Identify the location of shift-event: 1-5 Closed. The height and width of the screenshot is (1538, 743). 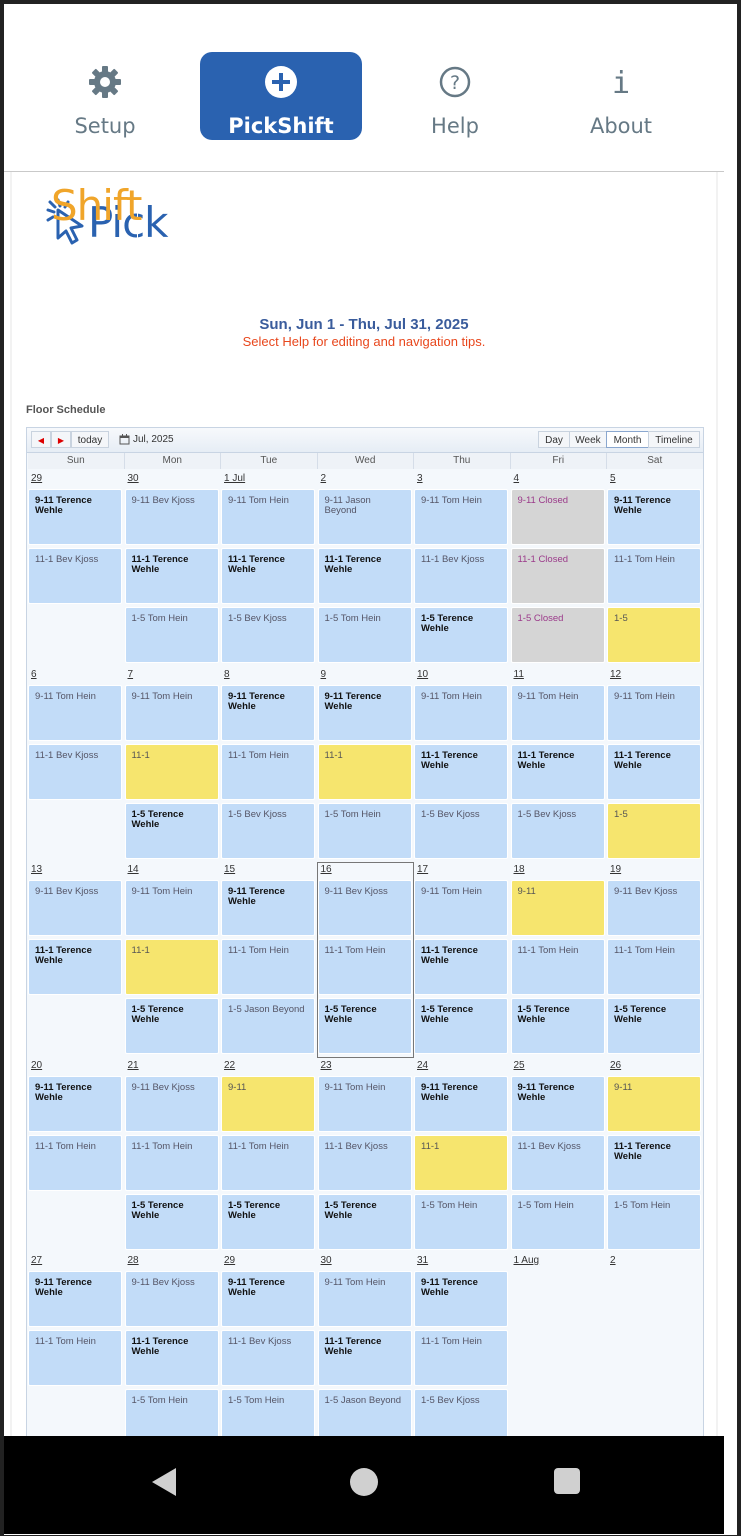
(557, 635).